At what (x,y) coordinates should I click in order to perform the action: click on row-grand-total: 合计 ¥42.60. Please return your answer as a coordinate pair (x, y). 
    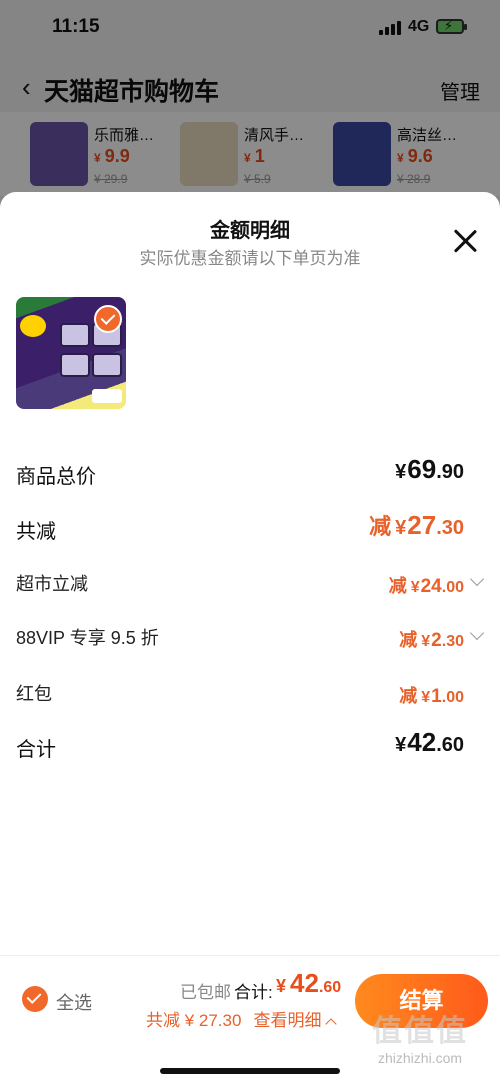
    Looking at the image, I should click on (250, 747).